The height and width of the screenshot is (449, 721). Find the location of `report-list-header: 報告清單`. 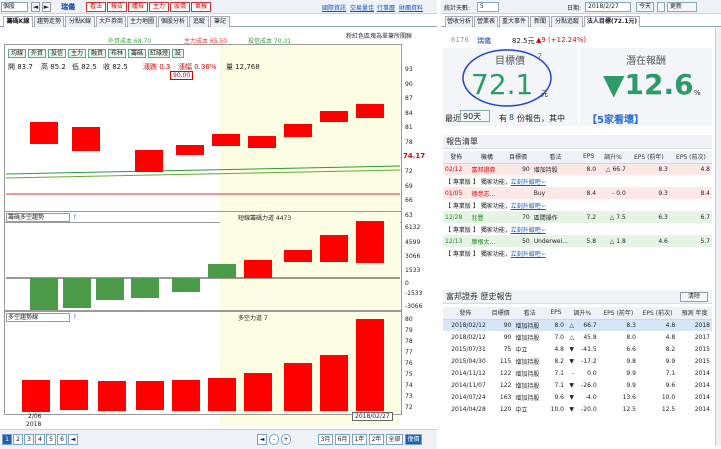

report-list-header: 報告清單 is located at coordinates (577, 142).